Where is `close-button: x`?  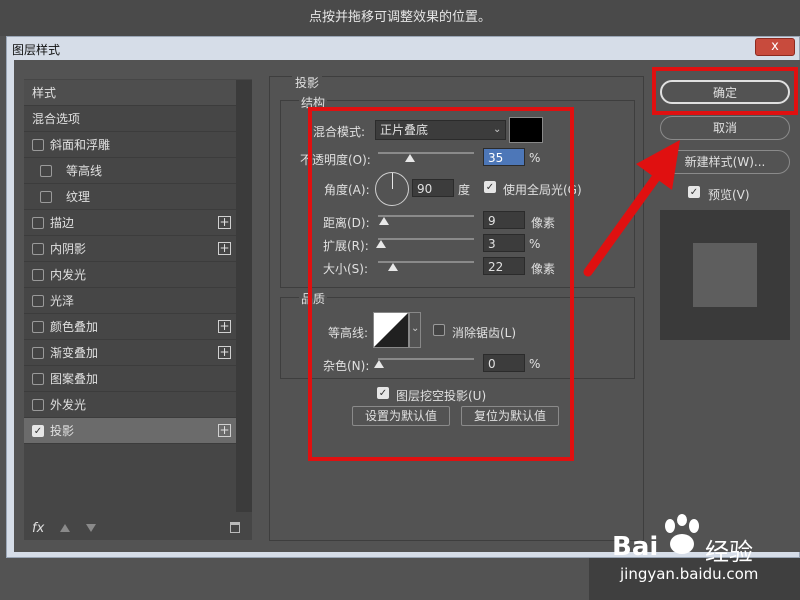 close-button: x is located at coordinates (775, 47).